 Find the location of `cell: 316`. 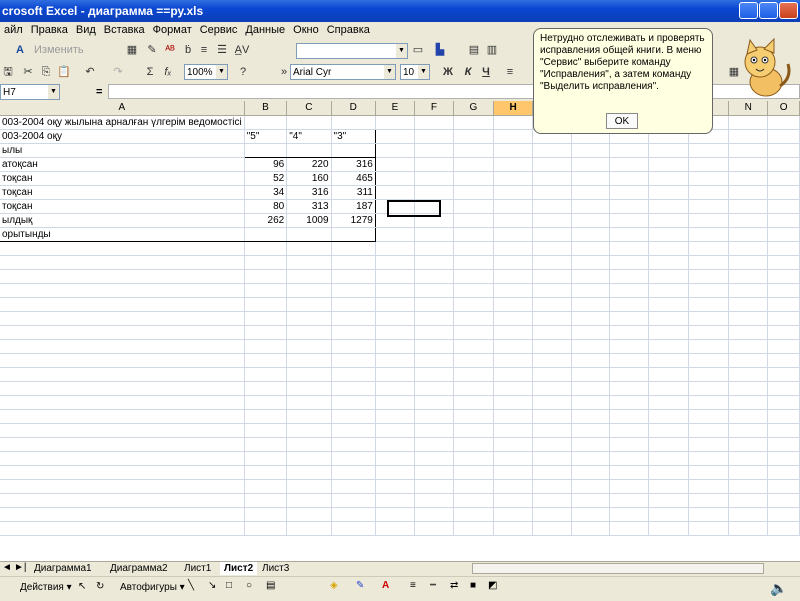

cell: 316 is located at coordinates (309, 192).